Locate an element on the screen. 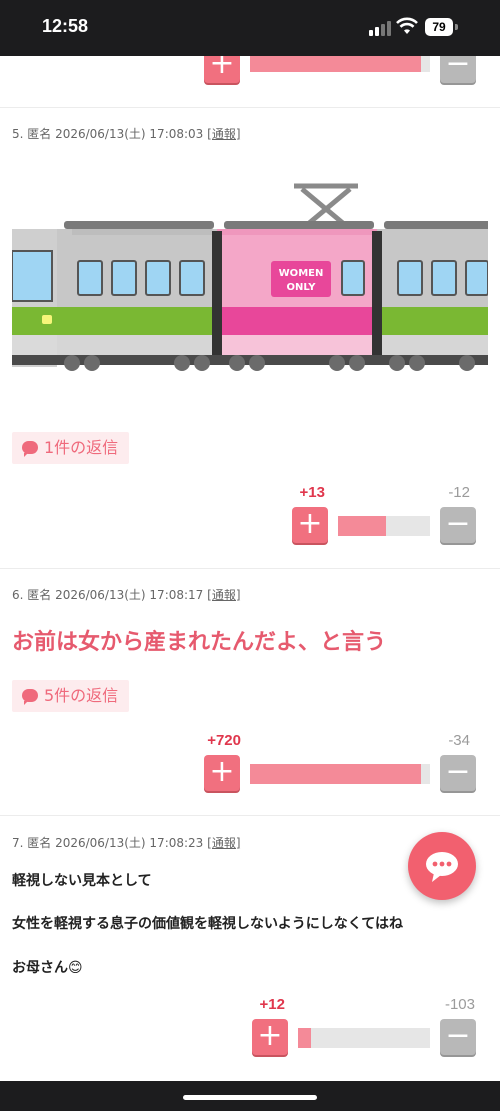 The width and height of the screenshot is (500, 1111). post-body-line: お母さん😊 is located at coordinates (47, 968).